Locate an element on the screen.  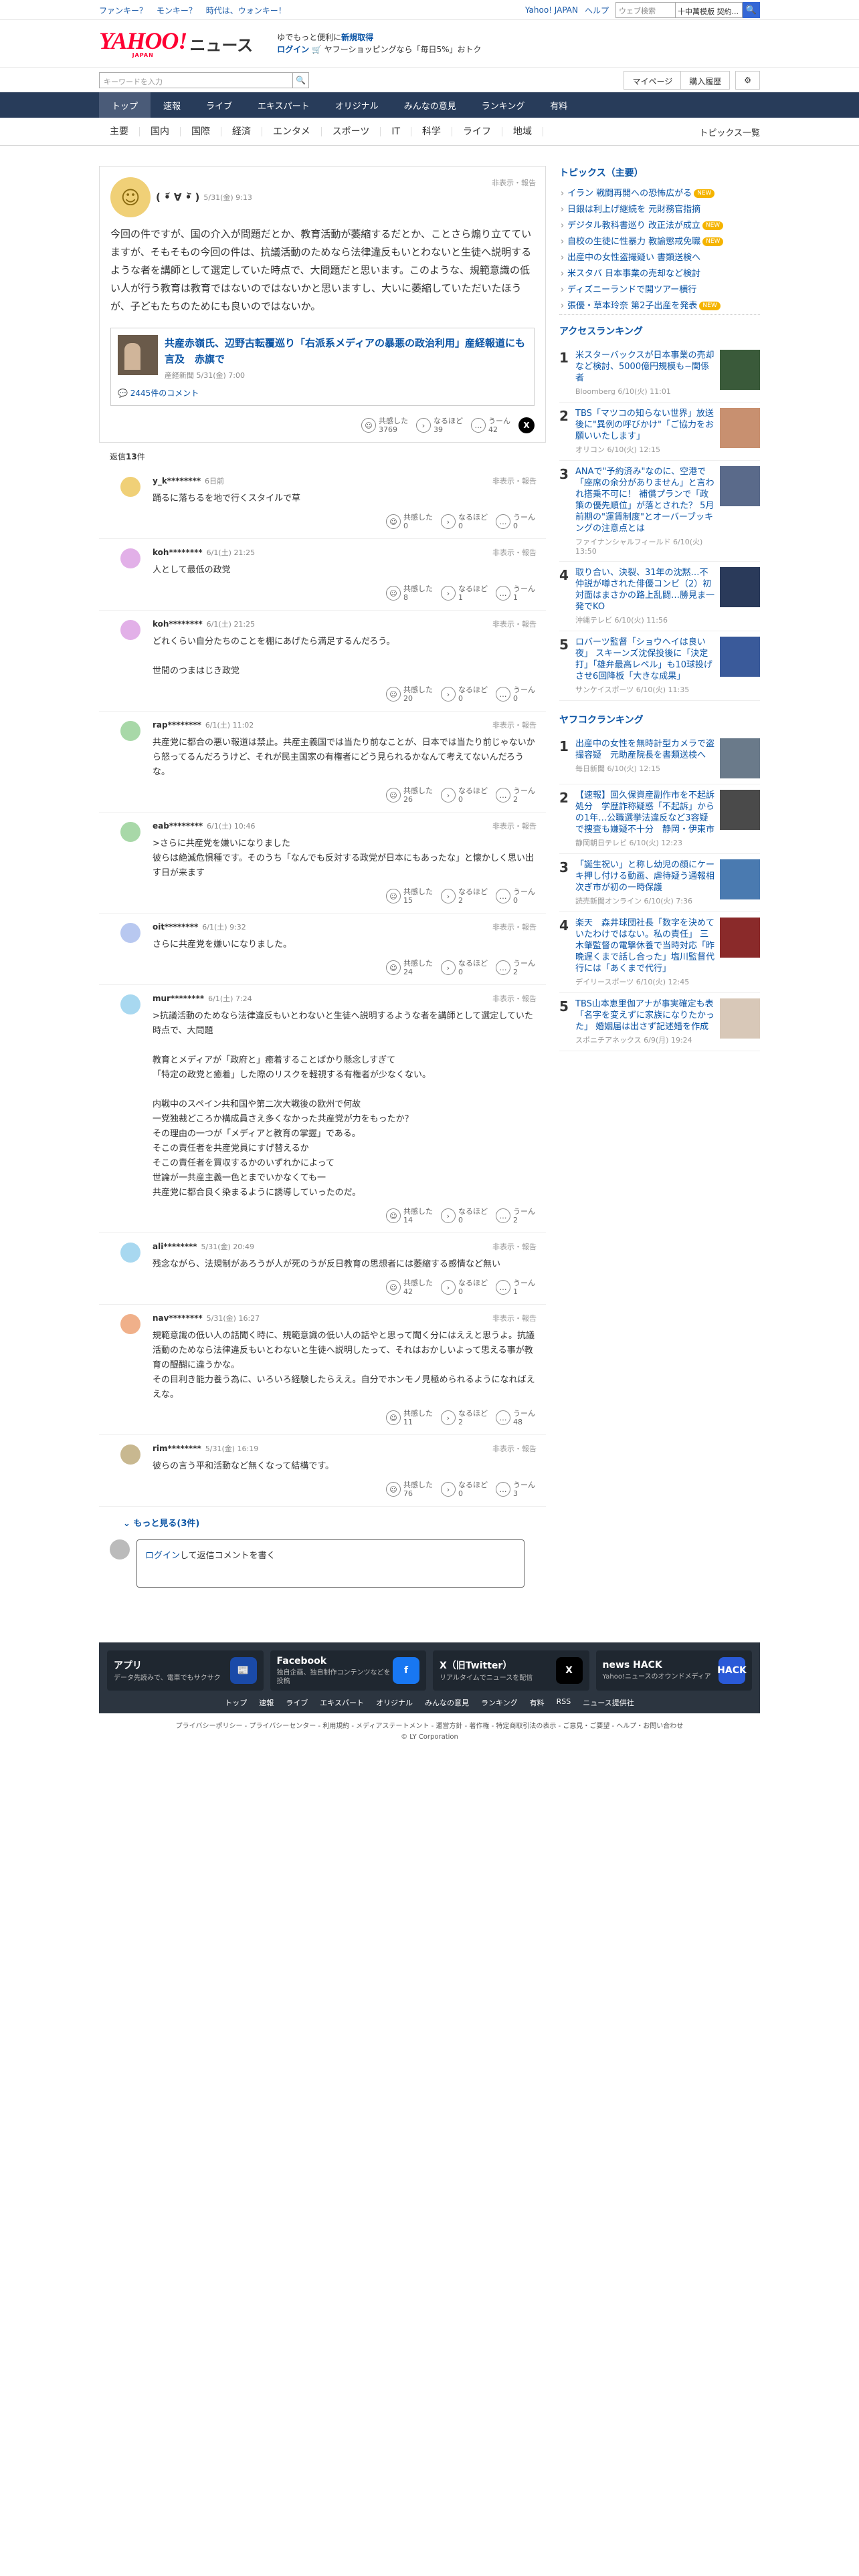
hmm-button: … うーん 48 is located at coordinates (515, 1418).